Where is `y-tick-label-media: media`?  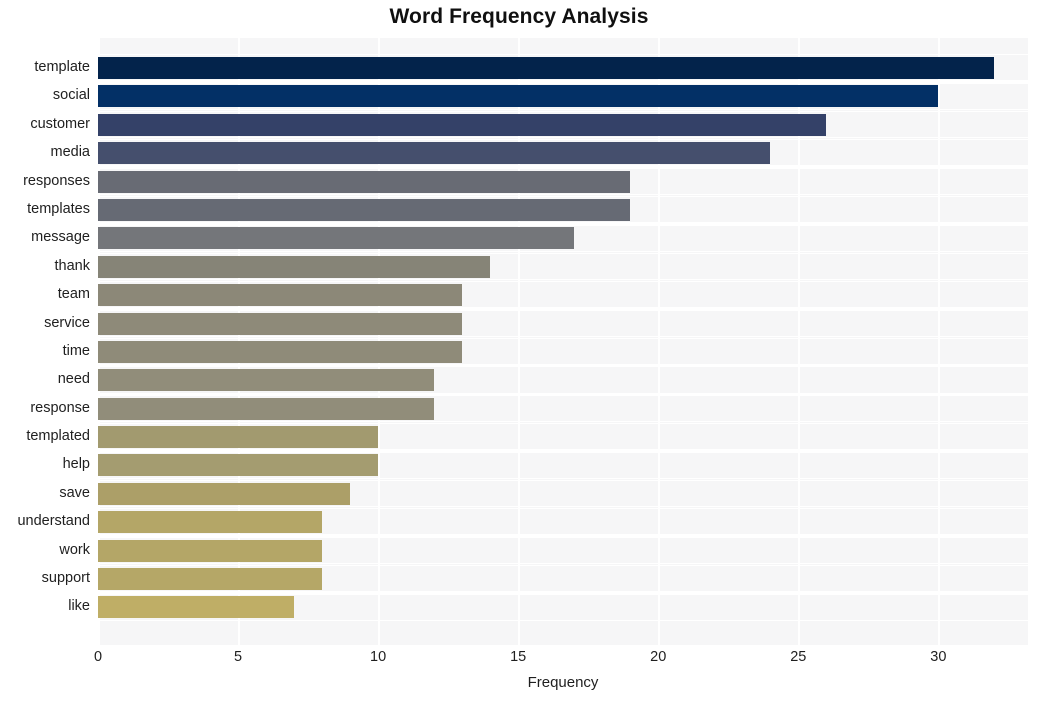 y-tick-label-media: media is located at coordinates (70, 152).